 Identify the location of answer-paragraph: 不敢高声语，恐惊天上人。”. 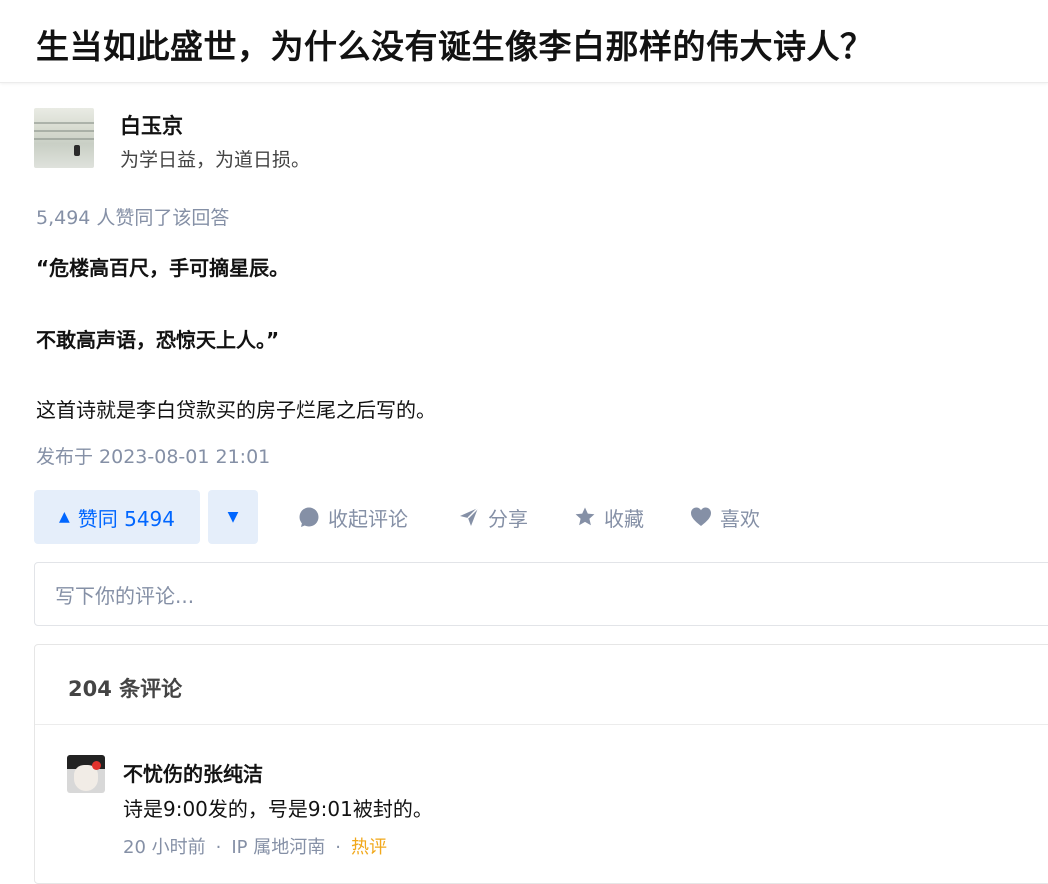
(158, 340).